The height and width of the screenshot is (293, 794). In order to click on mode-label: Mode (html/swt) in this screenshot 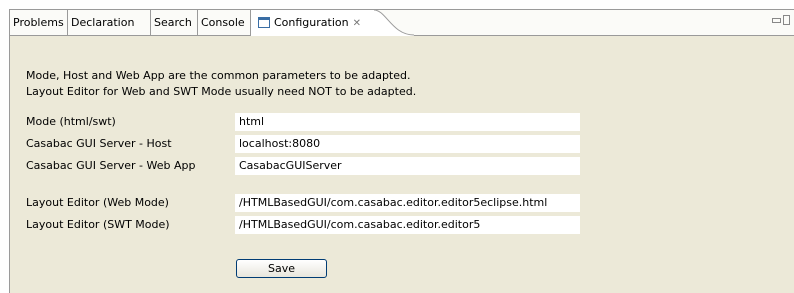, I will do `click(71, 121)`.